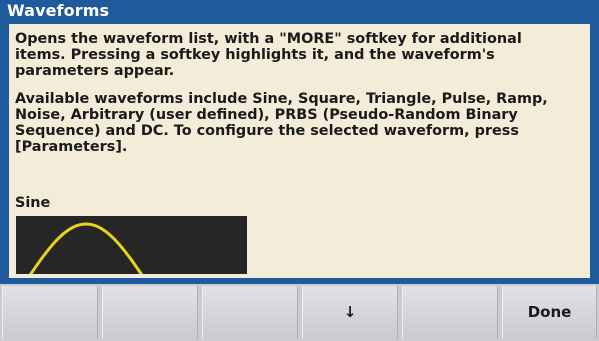 The height and width of the screenshot is (341, 599). I want to click on waveform-preview-label: Sine, so click(33, 203).